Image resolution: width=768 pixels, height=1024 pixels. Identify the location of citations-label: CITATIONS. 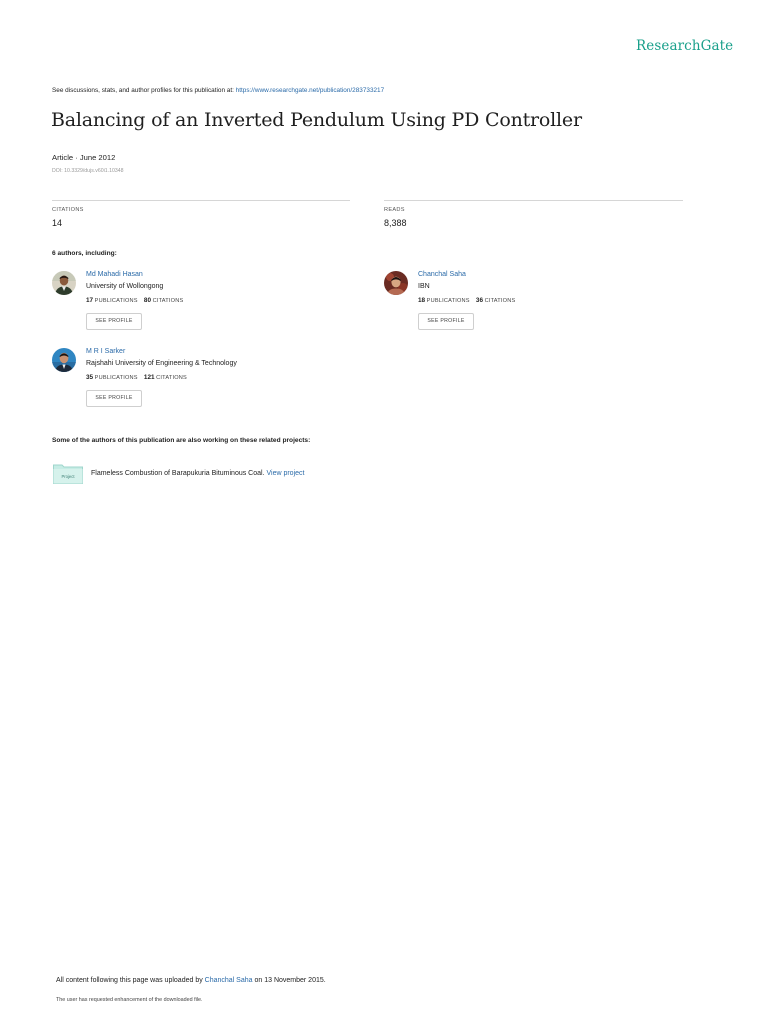
(68, 210).